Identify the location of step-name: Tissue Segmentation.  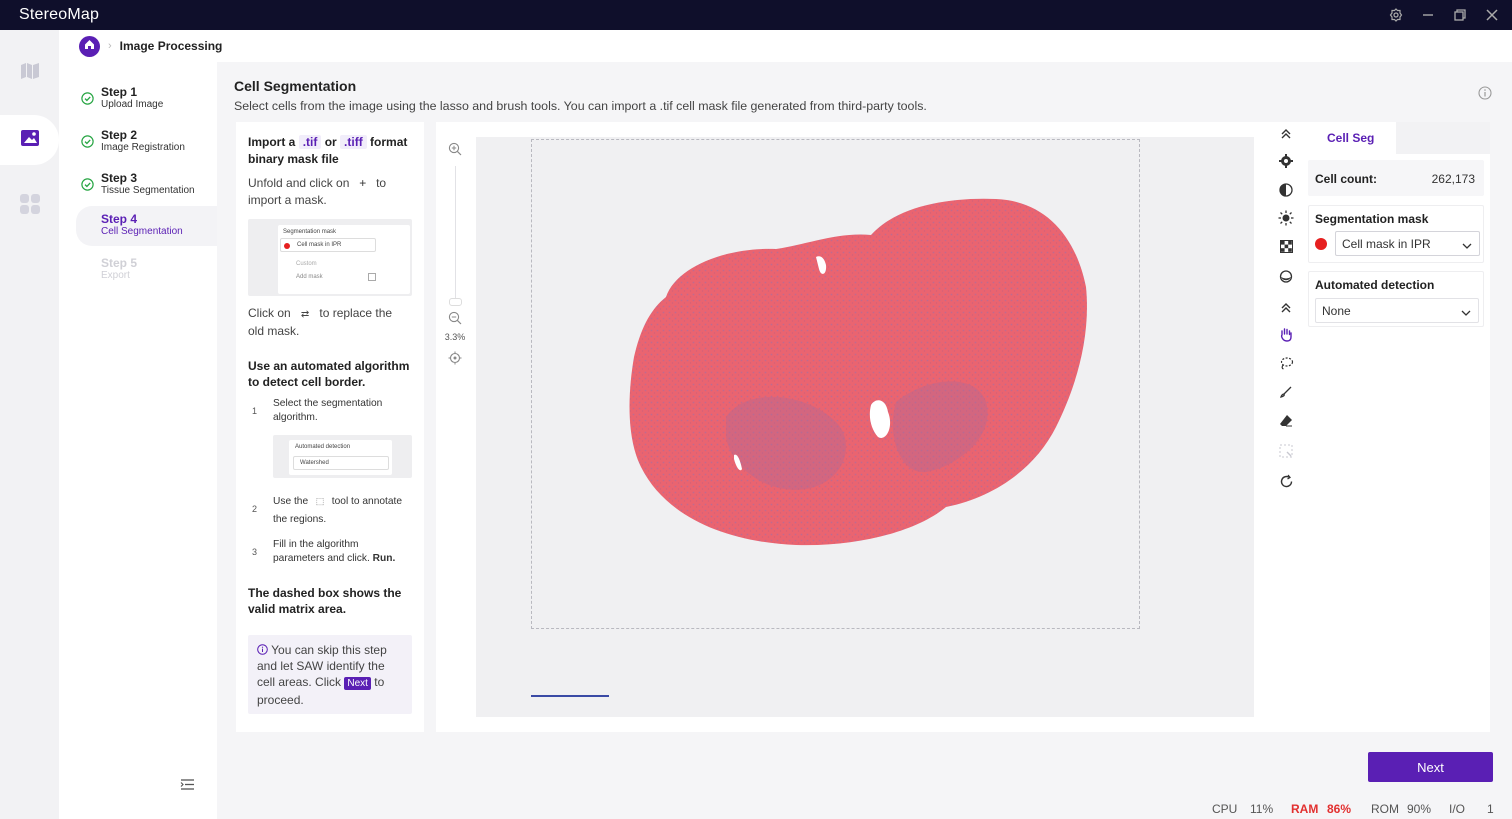
(148, 190).